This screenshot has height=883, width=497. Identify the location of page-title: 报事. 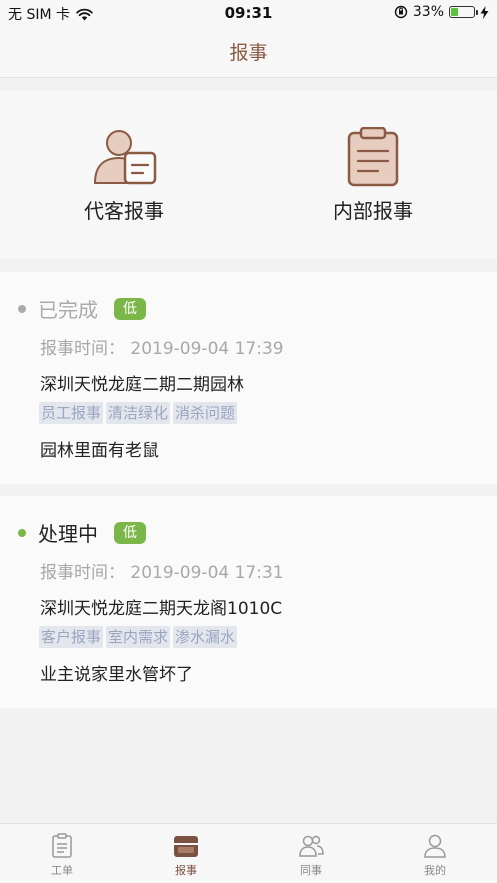
(248, 53).